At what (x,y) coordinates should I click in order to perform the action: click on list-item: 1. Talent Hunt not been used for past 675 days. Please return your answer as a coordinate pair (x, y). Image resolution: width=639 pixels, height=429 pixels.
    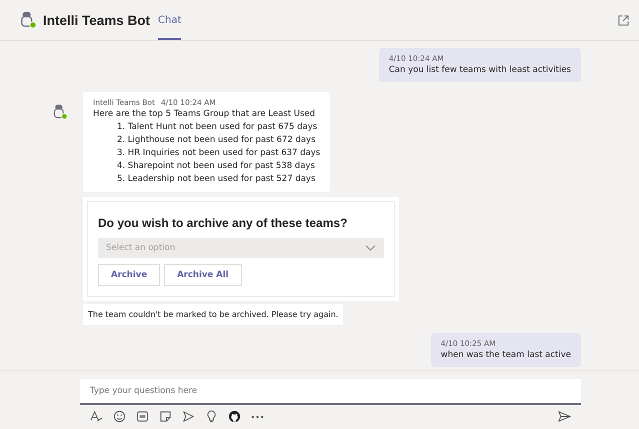
    Looking at the image, I should click on (217, 127).